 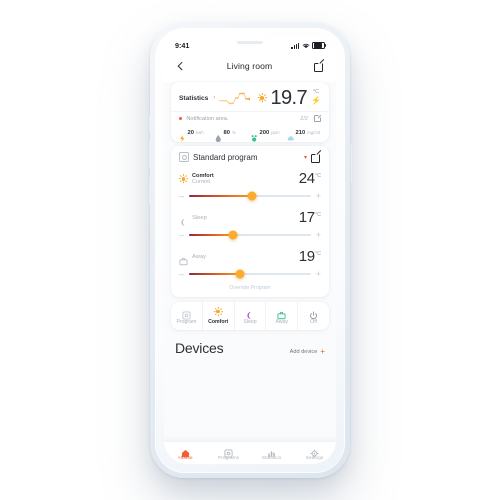 I want to click on energy-bolt-icon, so click(x=182, y=135).